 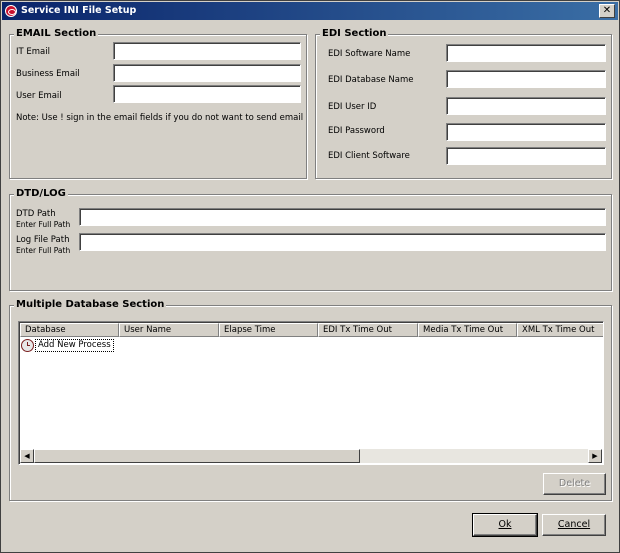 What do you see at coordinates (371, 80) in the screenshot?
I see `edi-database-name-label: EDI Database Name` at bounding box center [371, 80].